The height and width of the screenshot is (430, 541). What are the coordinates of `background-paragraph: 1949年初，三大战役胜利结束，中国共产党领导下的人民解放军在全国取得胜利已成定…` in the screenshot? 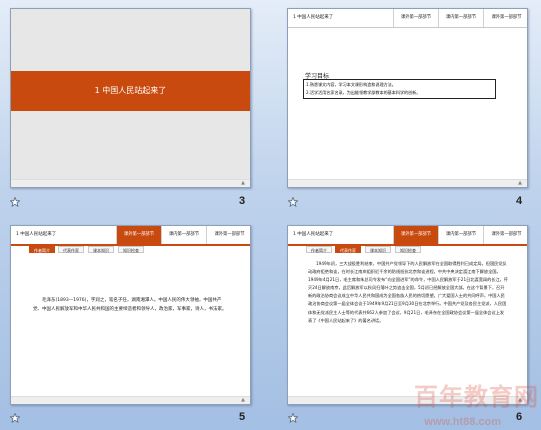 It's located at (408, 292).